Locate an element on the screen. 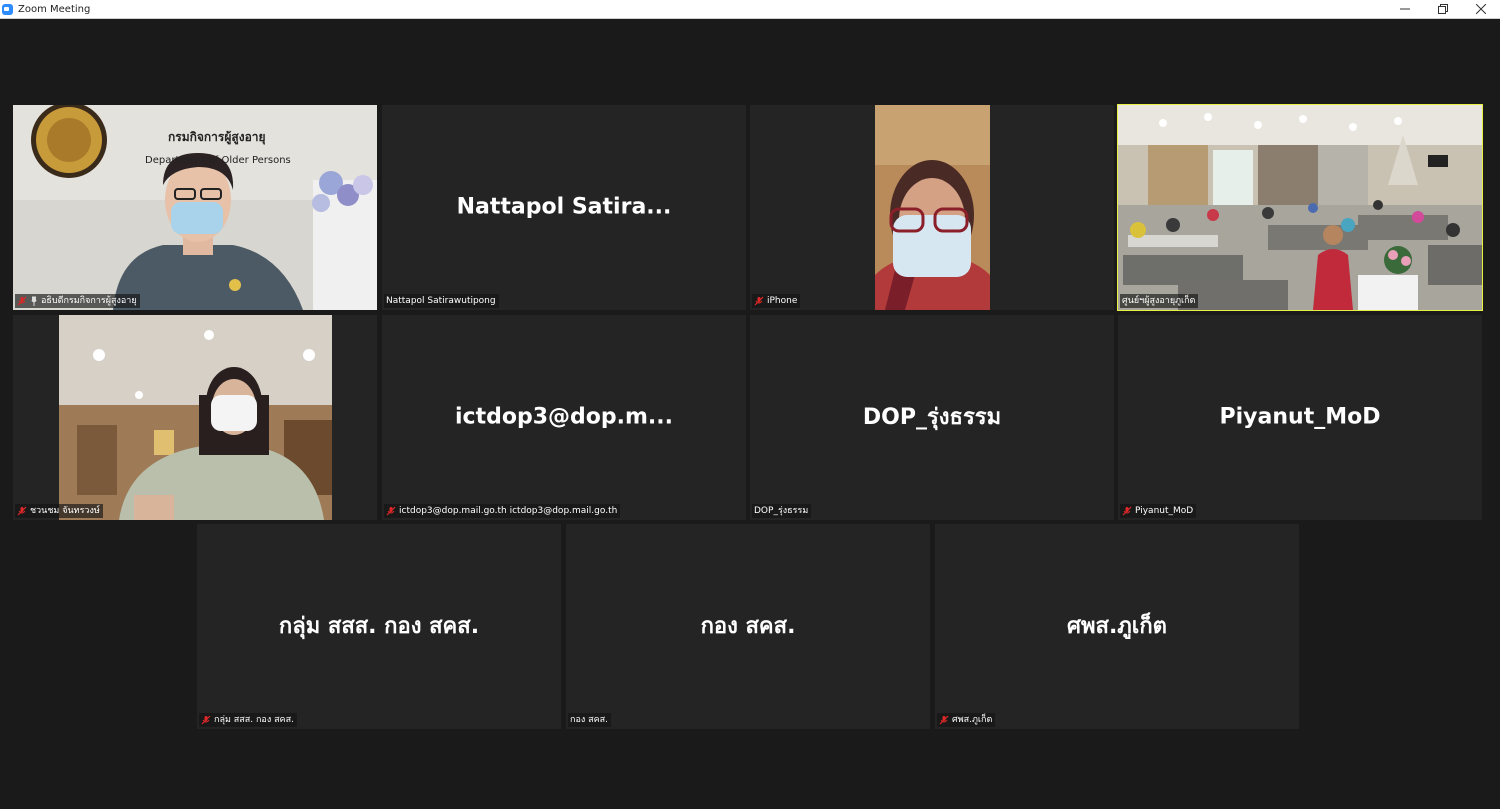 The height and width of the screenshot is (809, 1500). participant-display-name: ศพส.ภูเก็ต is located at coordinates (1117, 626).